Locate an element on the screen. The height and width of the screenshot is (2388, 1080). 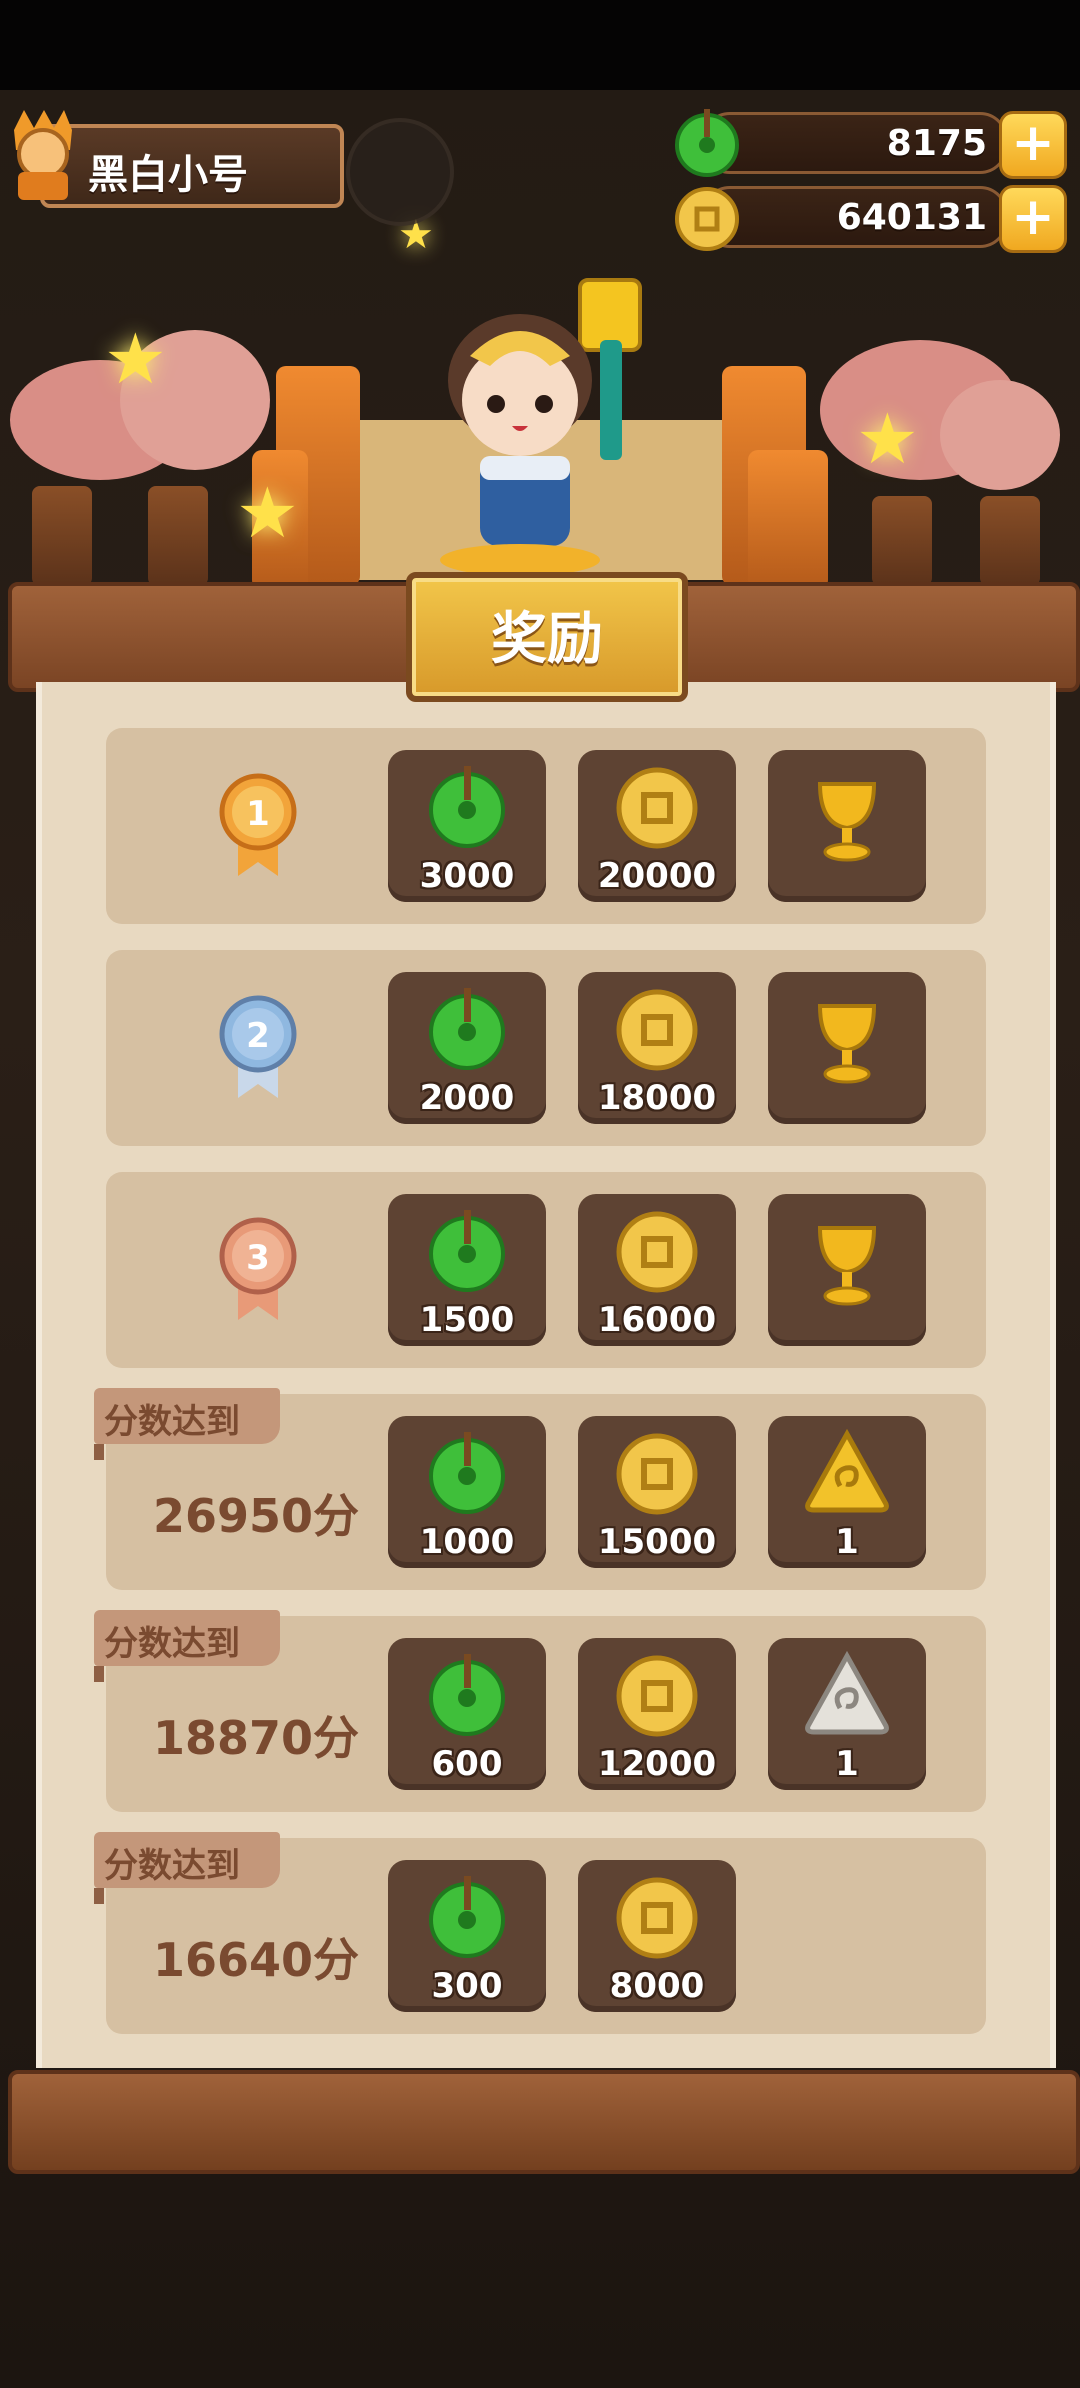
jade-reward-amount: 1000 is located at coordinates (467, 1542).